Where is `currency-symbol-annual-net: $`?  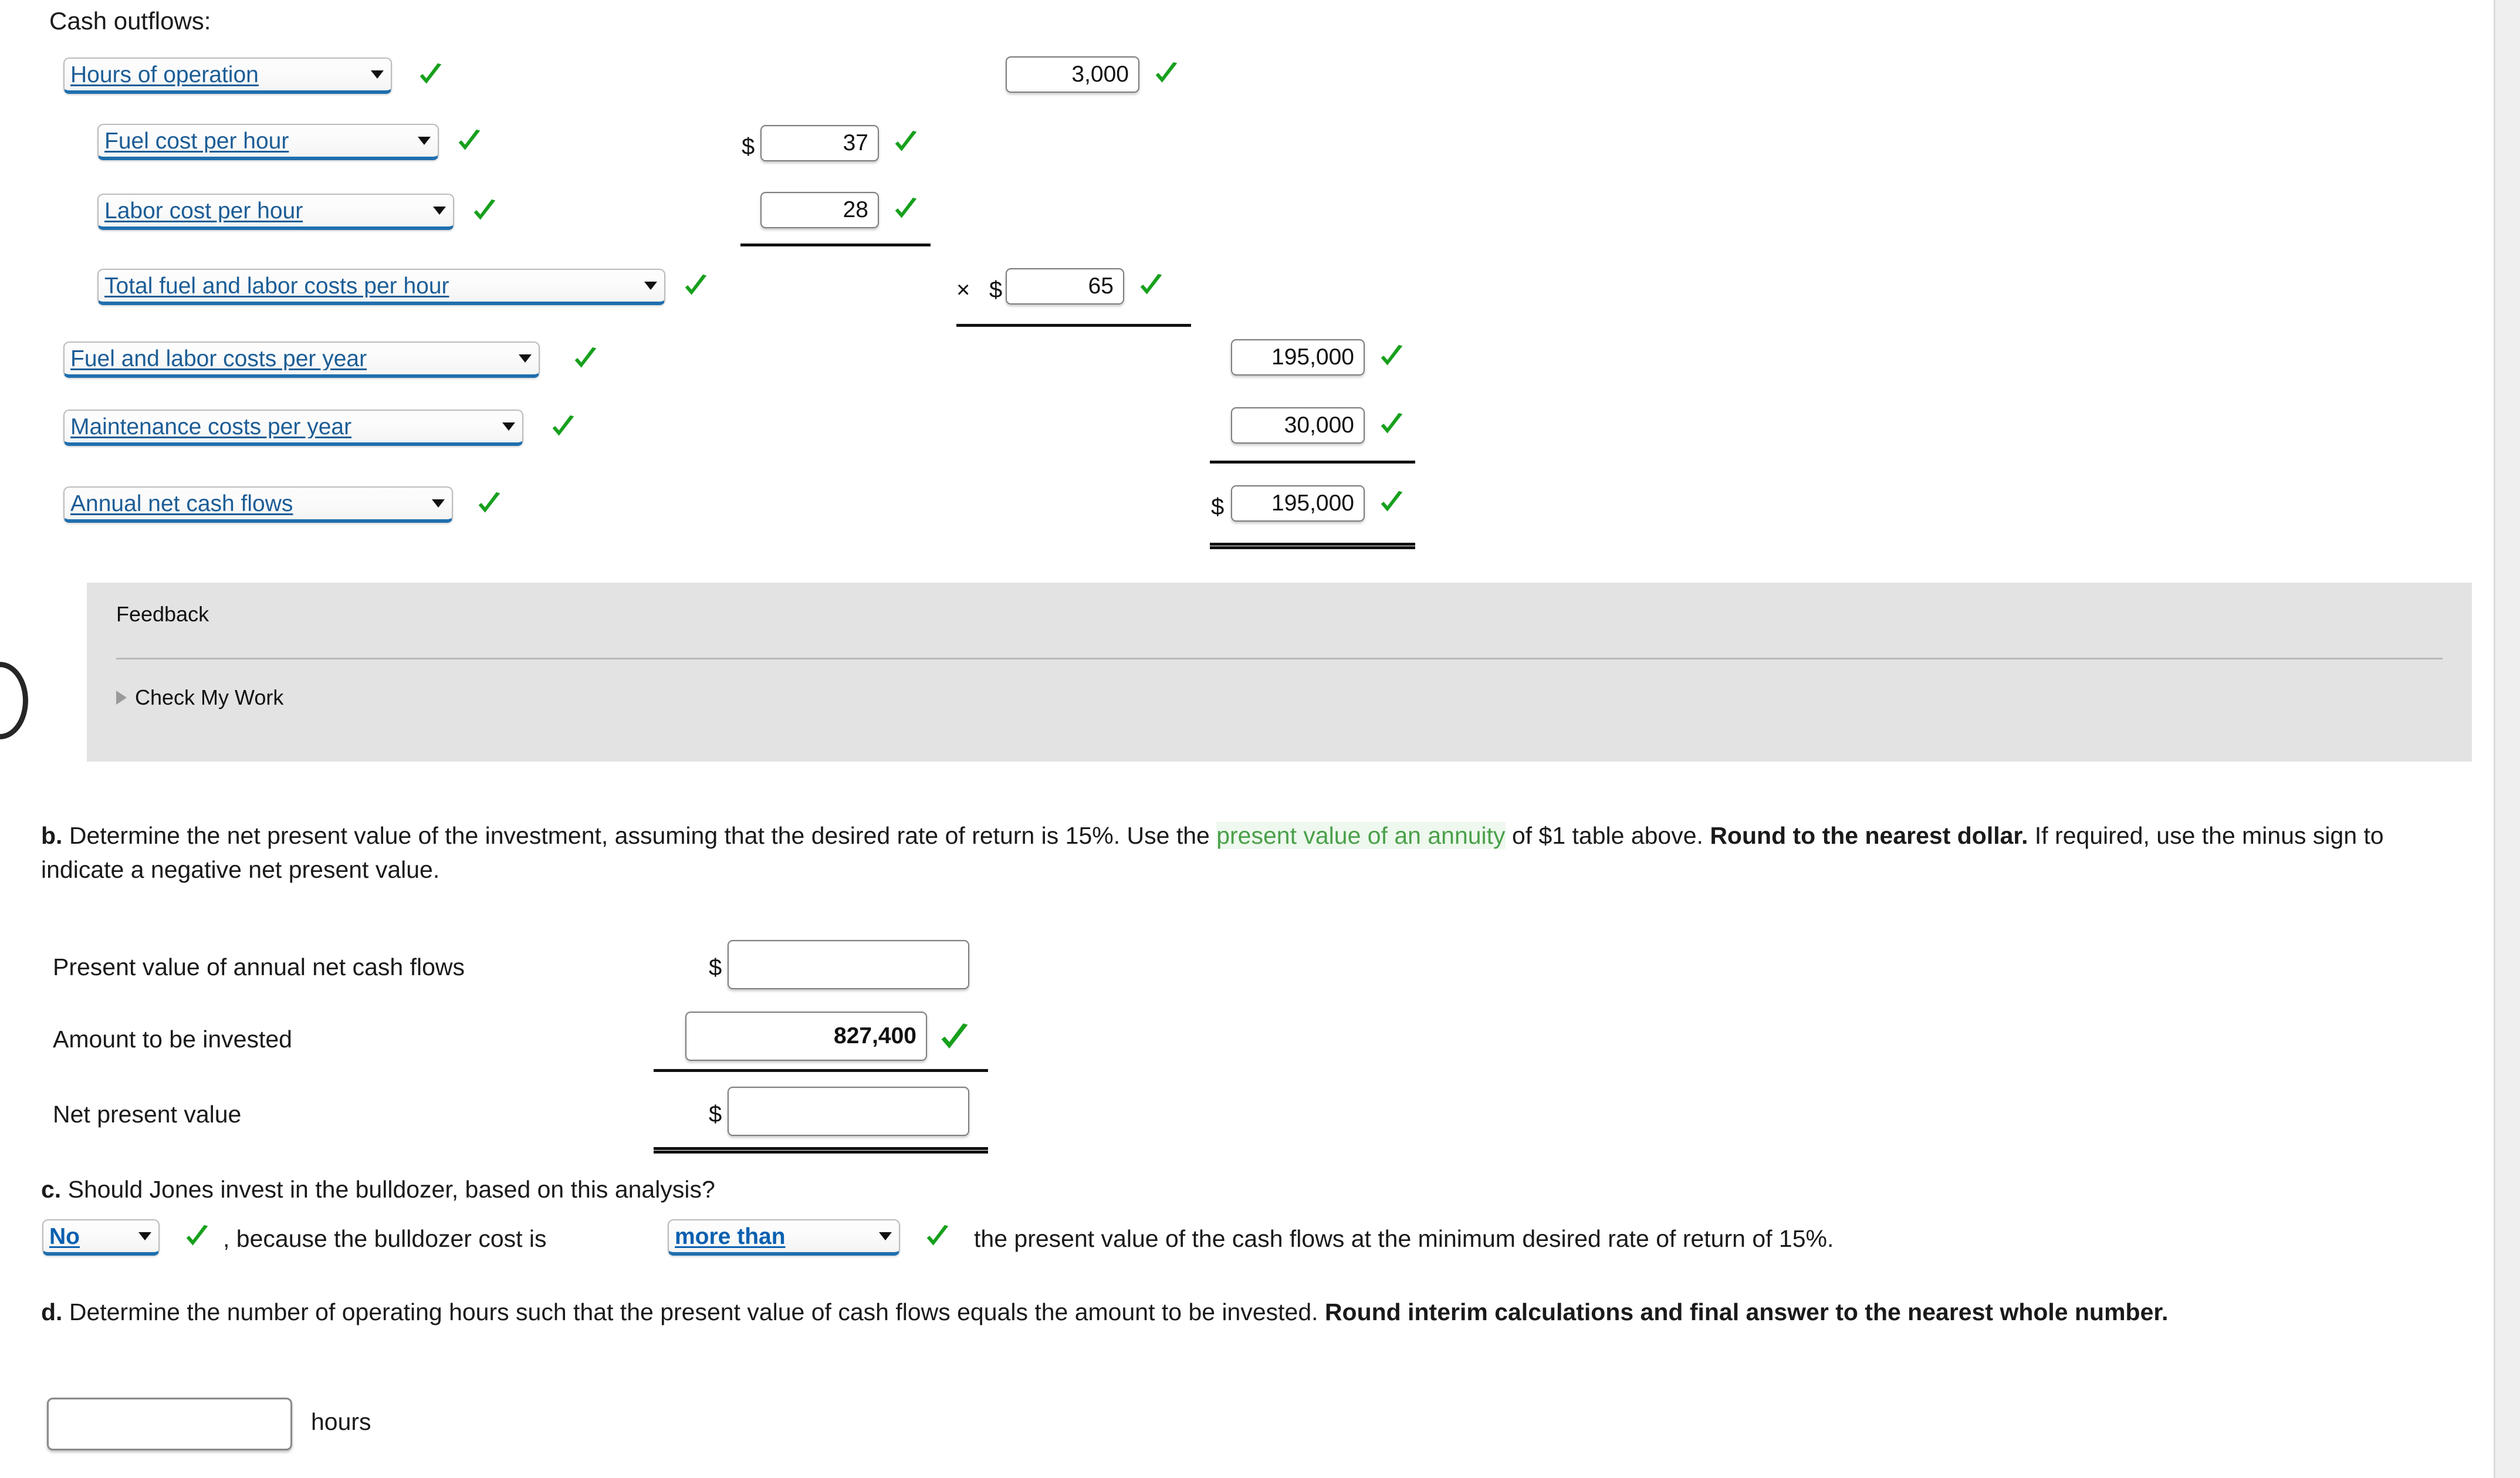
currency-symbol-annual-net: $ is located at coordinates (1218, 507).